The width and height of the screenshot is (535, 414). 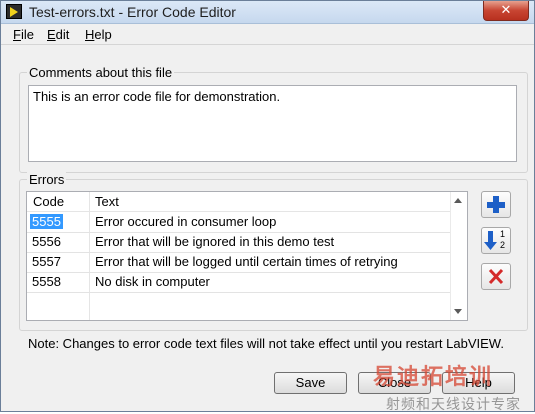 I want to click on delete-x-icon, so click(x=496, y=276).